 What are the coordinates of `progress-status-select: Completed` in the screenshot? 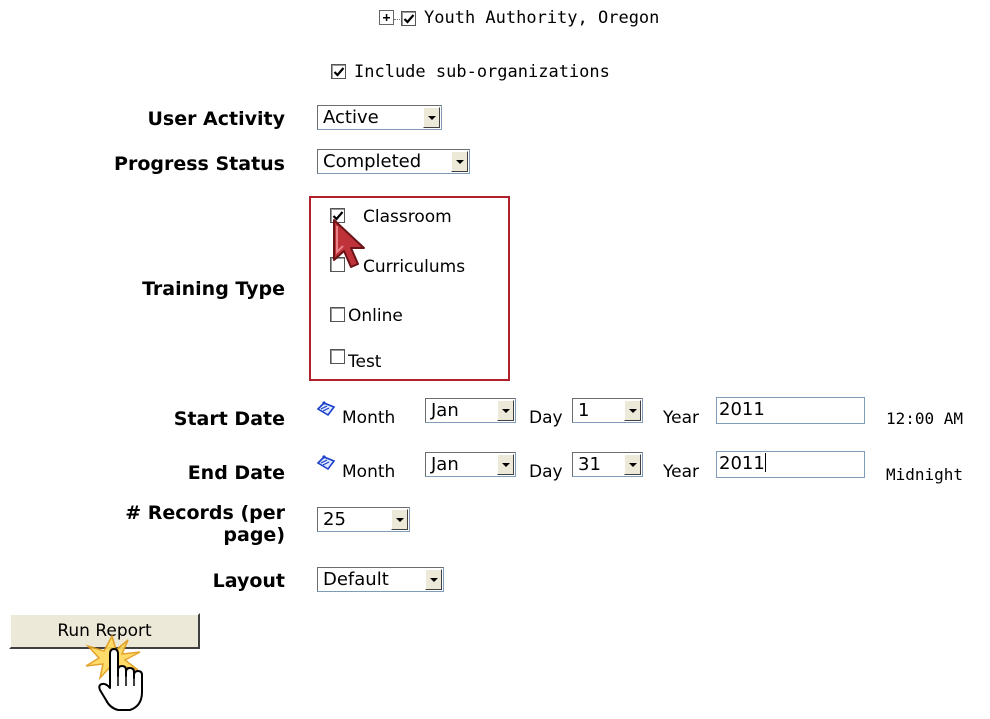 It's located at (393, 161).